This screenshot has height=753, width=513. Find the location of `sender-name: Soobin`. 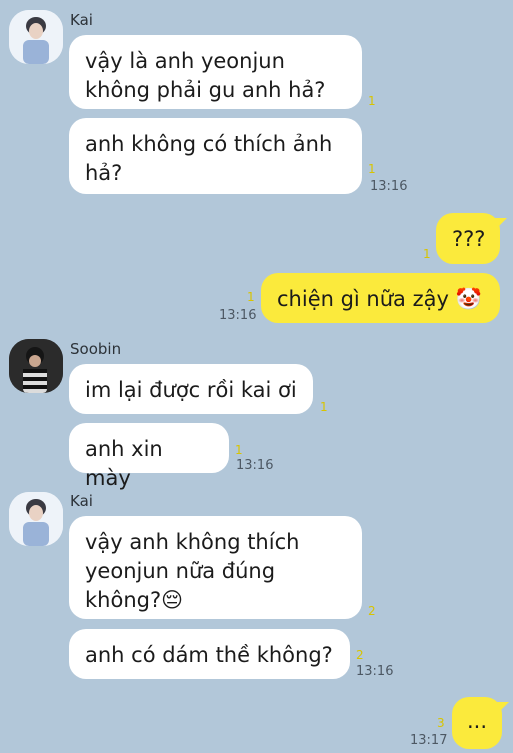

sender-name: Soobin is located at coordinates (96, 349).